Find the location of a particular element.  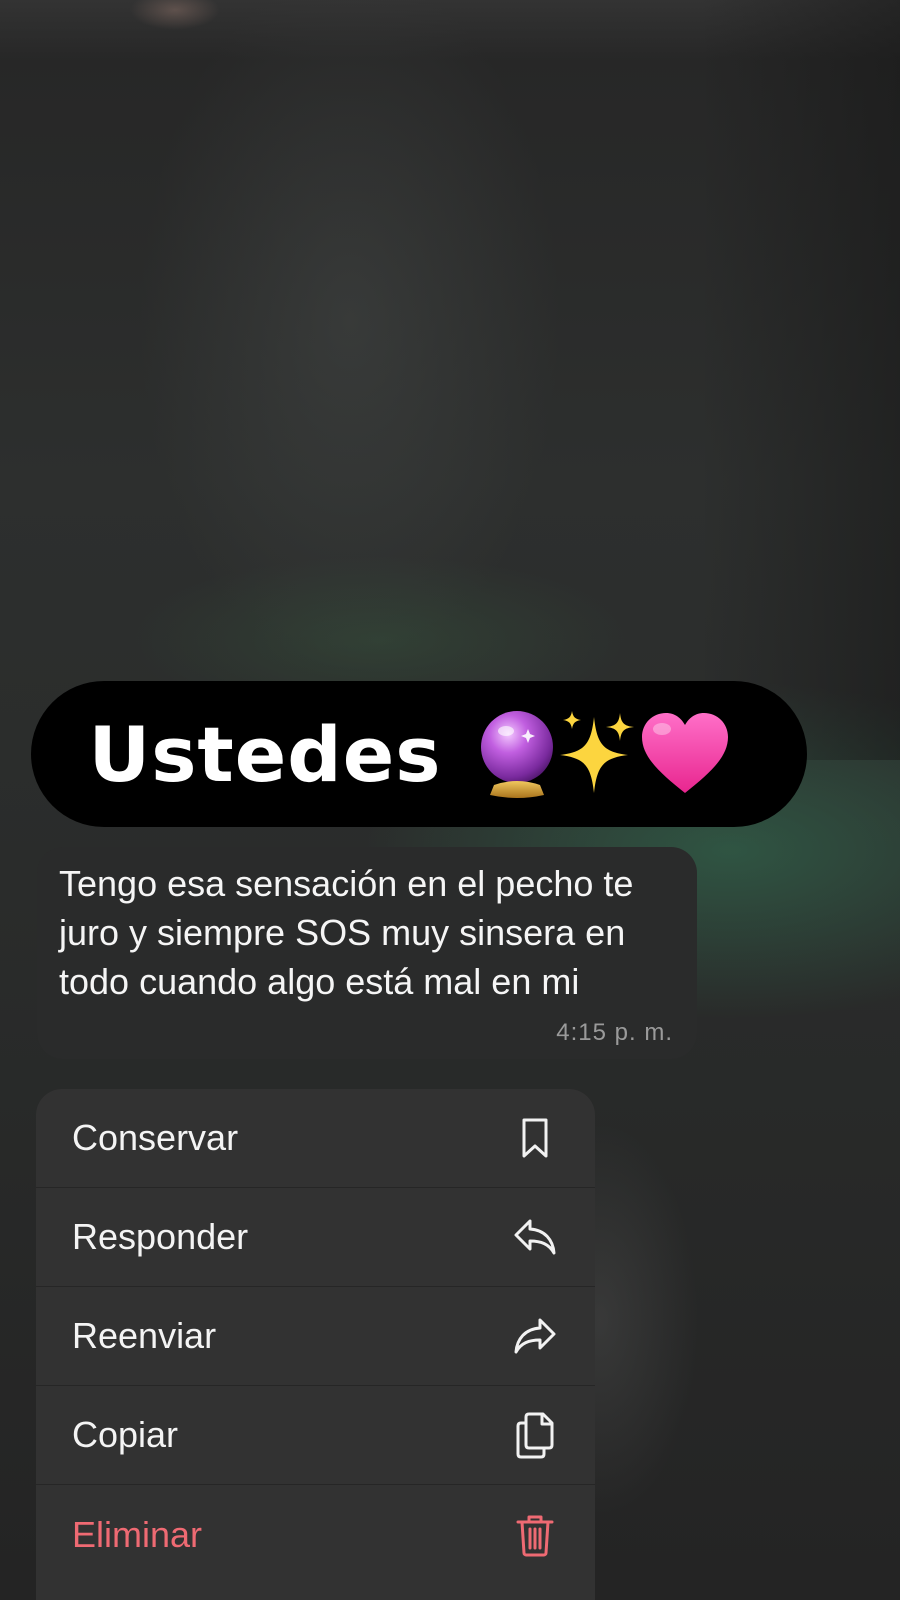

menu-item-forward: Reenviar is located at coordinates (315, 1336).